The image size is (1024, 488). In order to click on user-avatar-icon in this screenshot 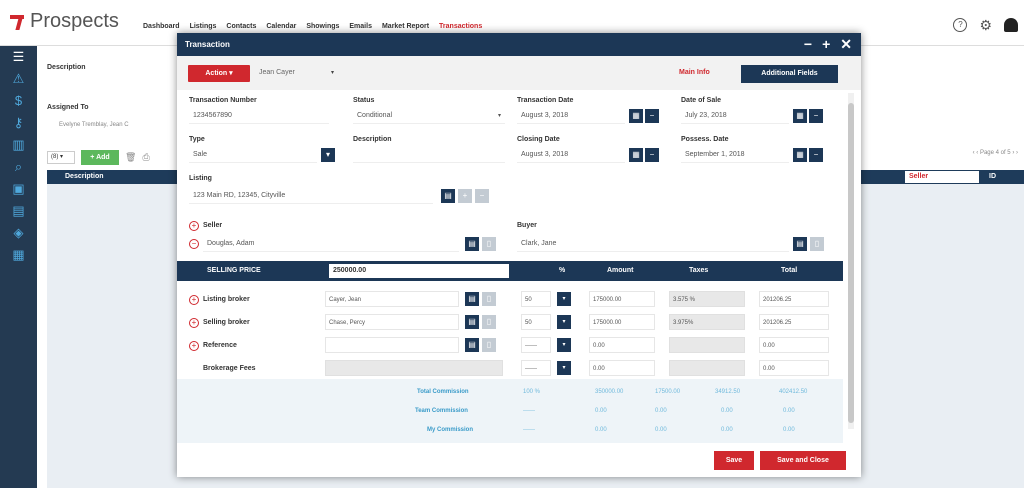, I will do `click(1011, 25)`.